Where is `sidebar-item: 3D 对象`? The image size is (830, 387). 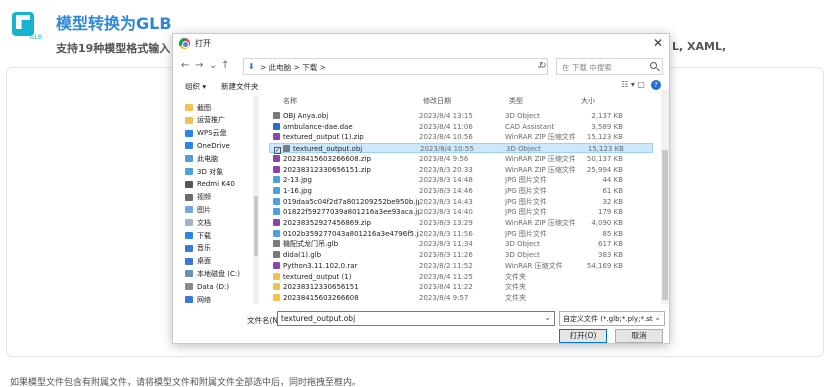 sidebar-item: 3D 对象 is located at coordinates (204, 171).